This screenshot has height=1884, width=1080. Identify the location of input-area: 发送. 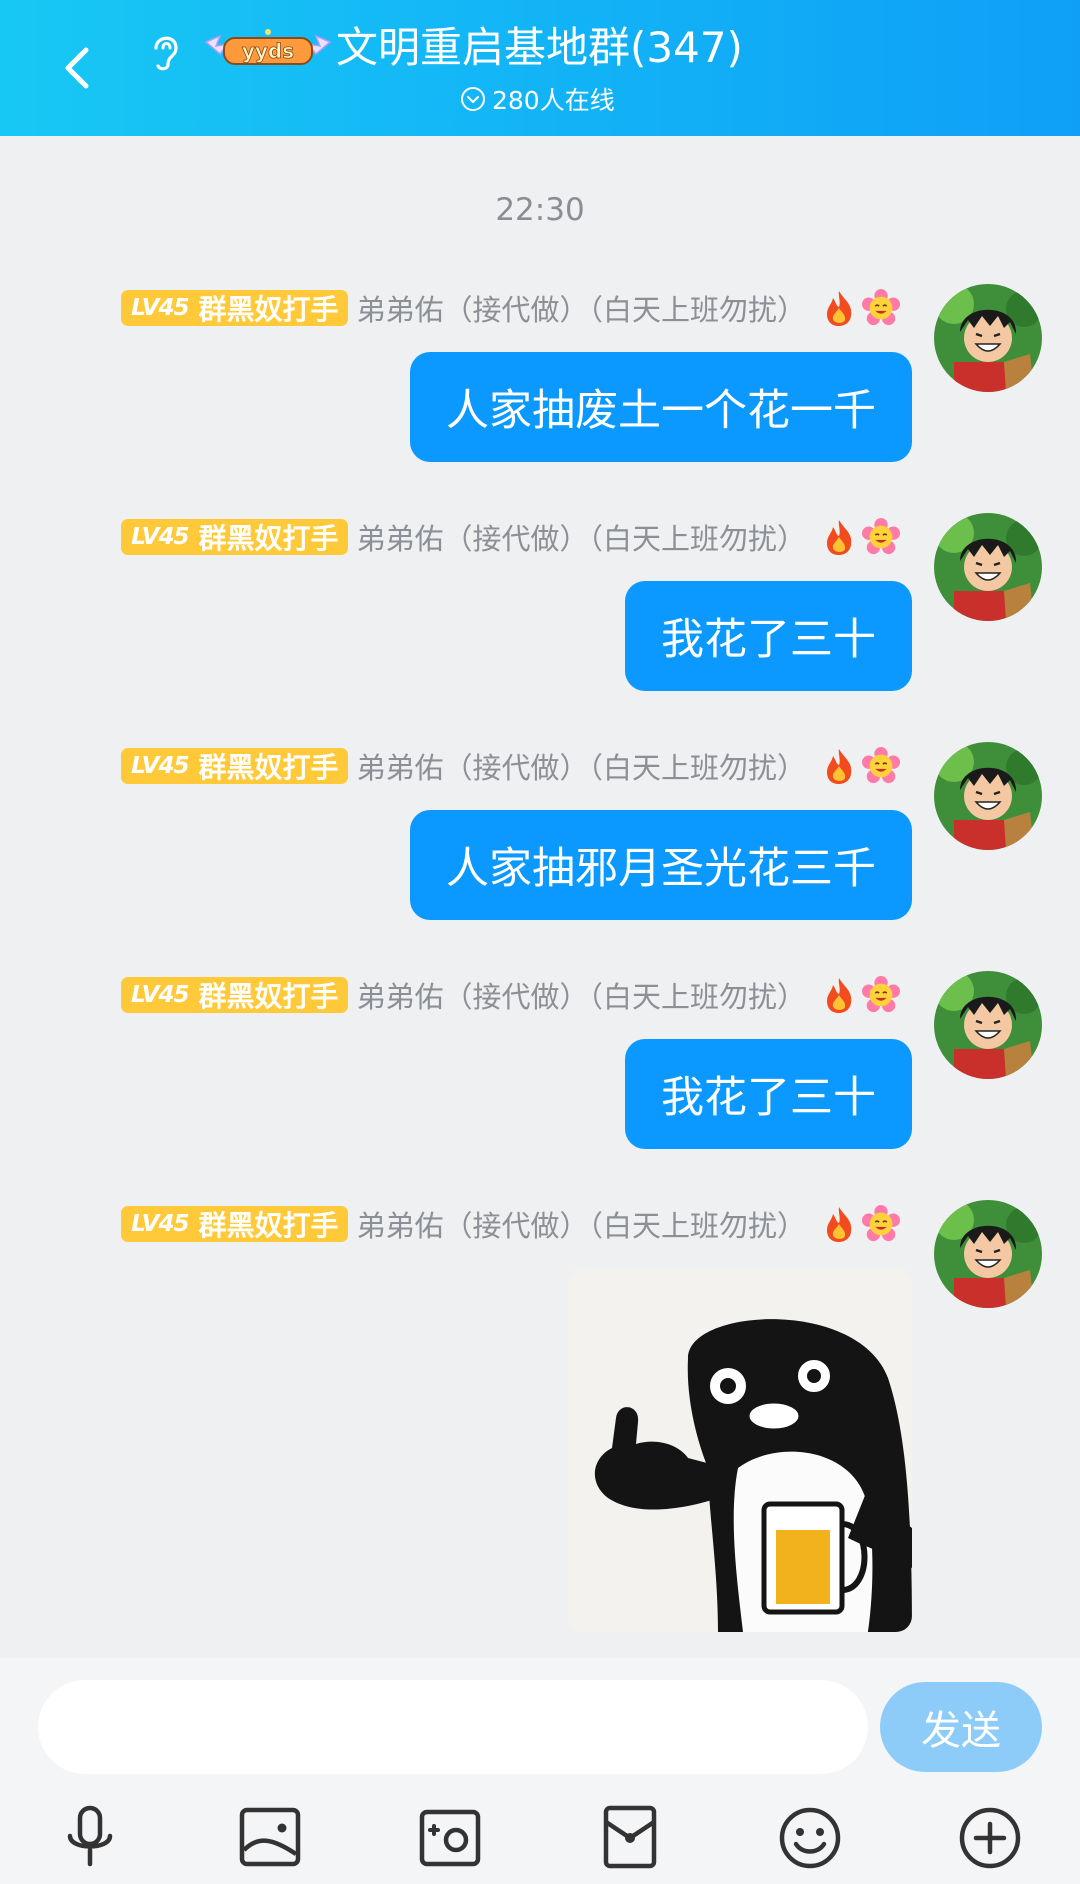
(540, 1771).